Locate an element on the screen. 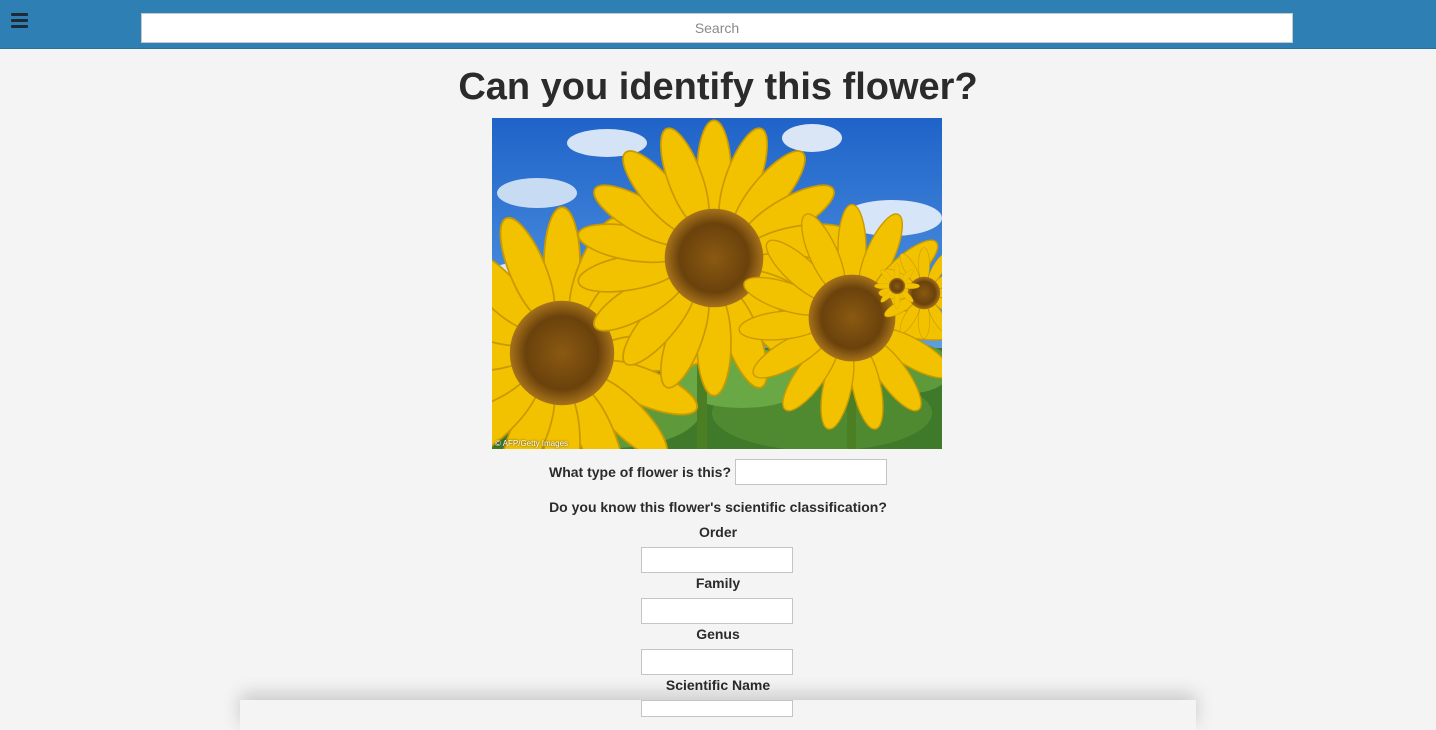 The image size is (1436, 730). family-label: Family is located at coordinates (718, 583).